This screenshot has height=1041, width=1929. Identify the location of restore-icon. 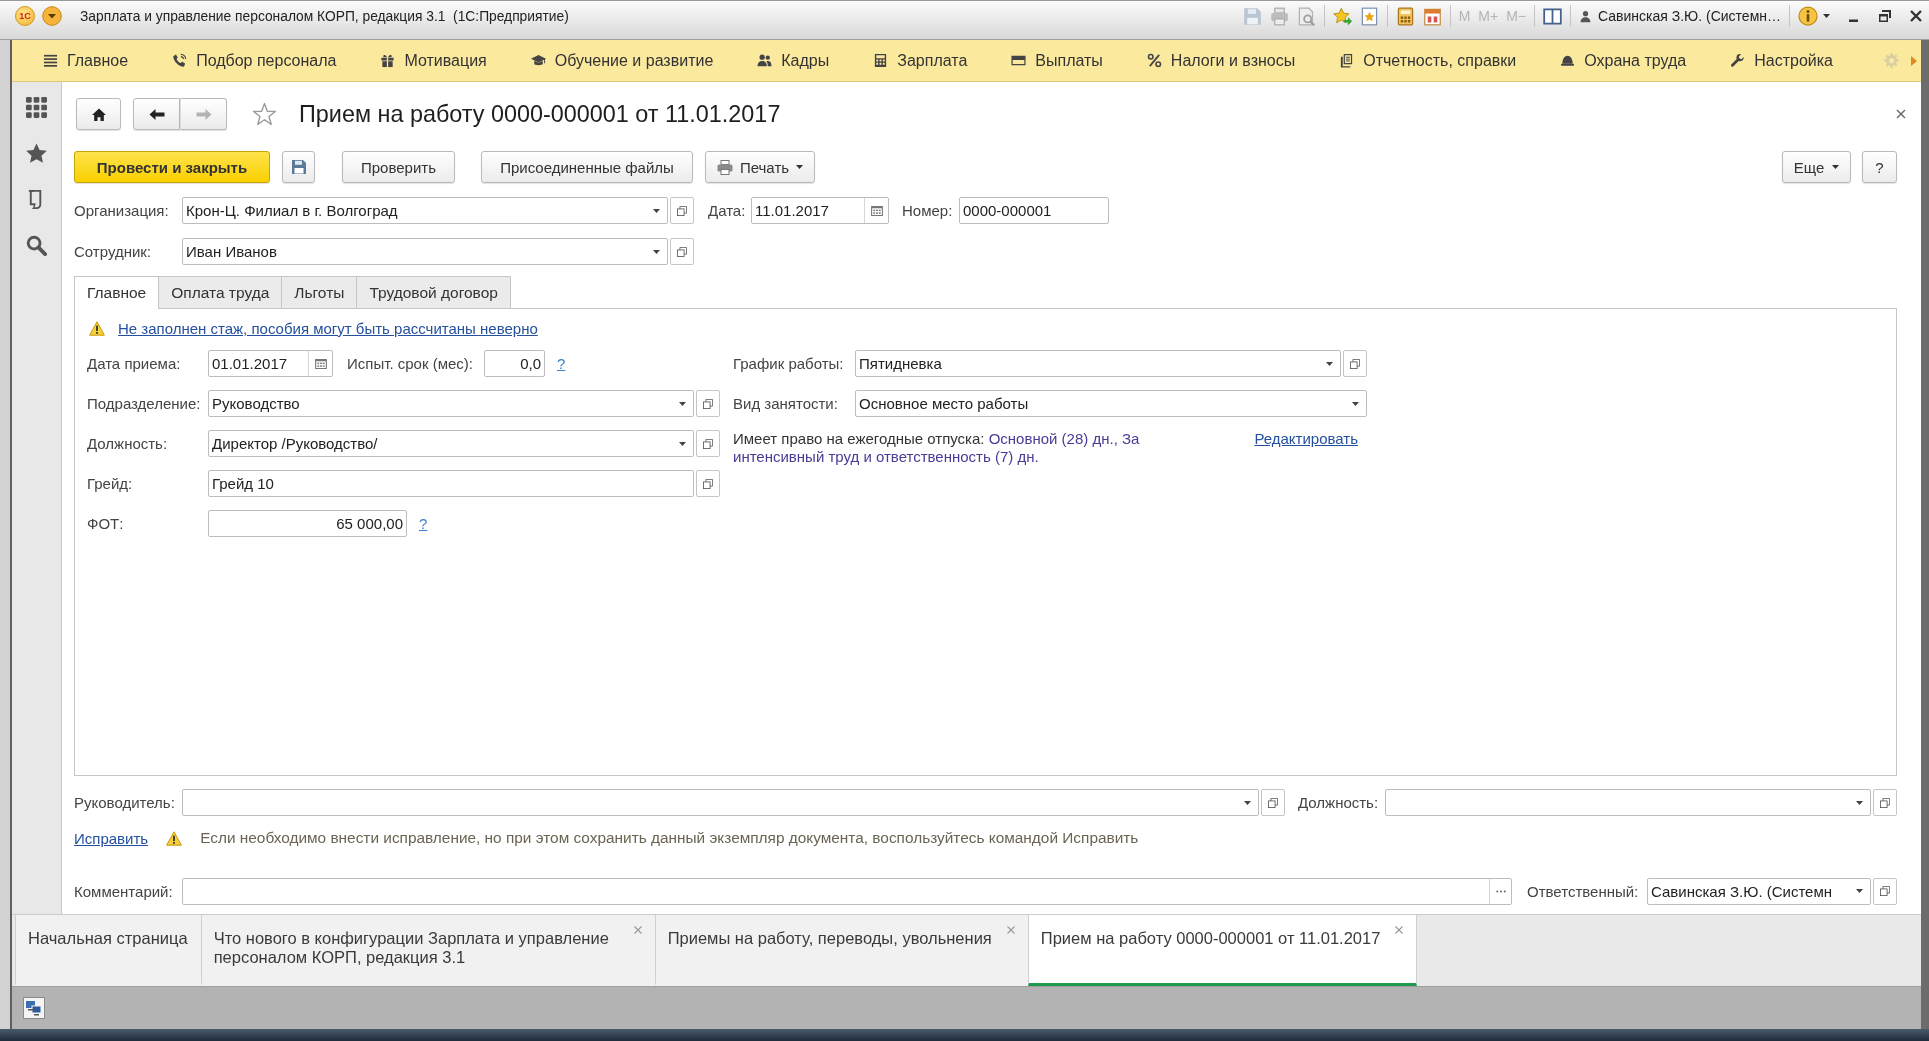
(1885, 16).